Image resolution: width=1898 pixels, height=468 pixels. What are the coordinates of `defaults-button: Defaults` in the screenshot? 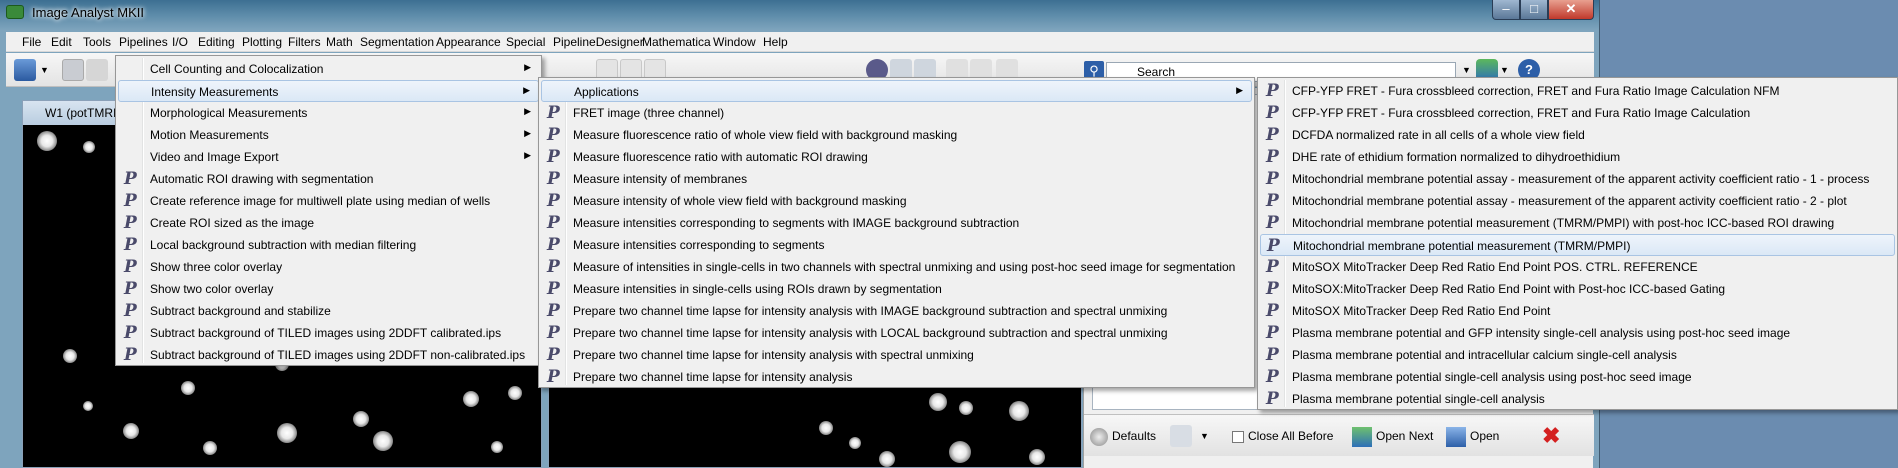 It's located at (1123, 436).